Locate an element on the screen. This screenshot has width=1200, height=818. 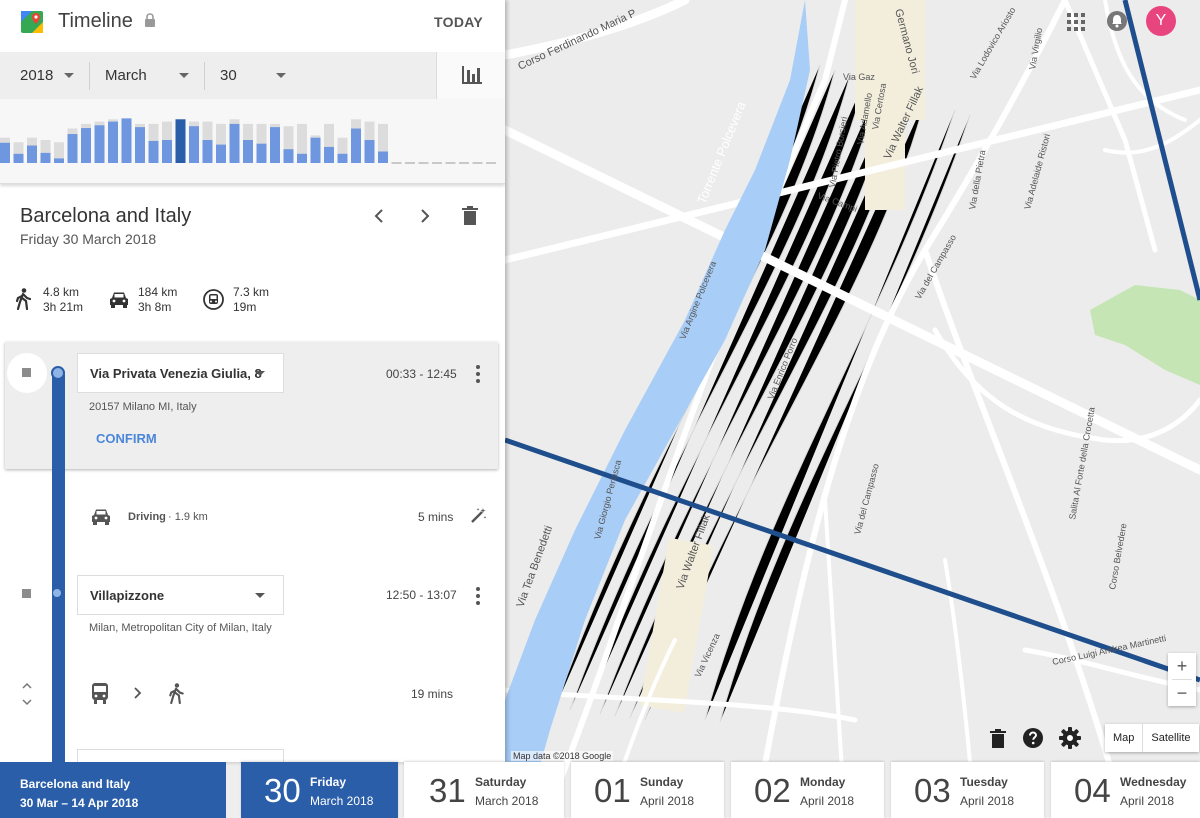
day-tab-01: 01 Sunday April 2018 is located at coordinates (647, 790).